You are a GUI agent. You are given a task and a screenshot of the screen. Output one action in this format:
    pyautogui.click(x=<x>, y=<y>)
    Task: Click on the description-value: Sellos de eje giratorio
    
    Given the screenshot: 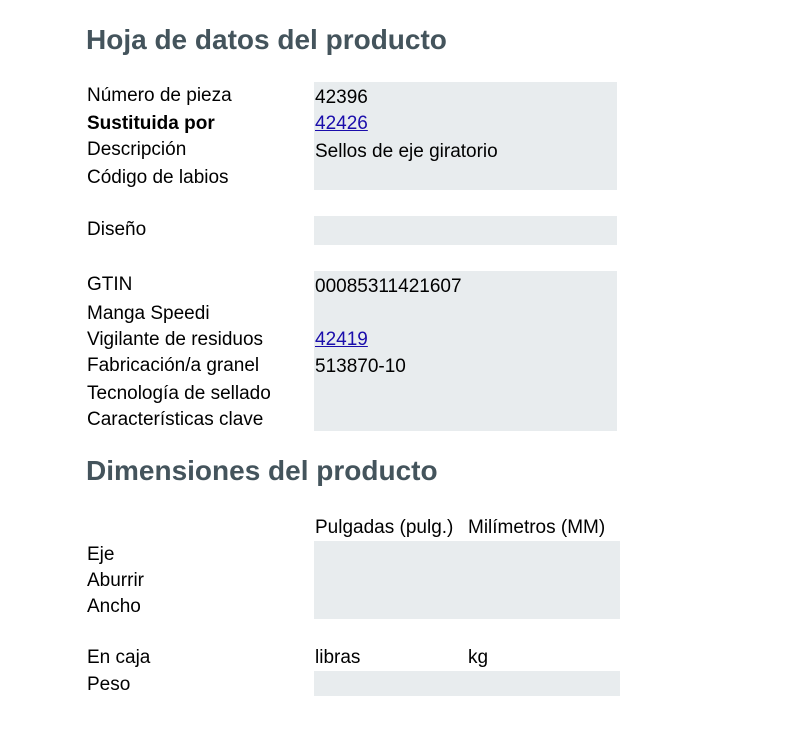 What is the action you would take?
    pyautogui.click(x=406, y=151)
    